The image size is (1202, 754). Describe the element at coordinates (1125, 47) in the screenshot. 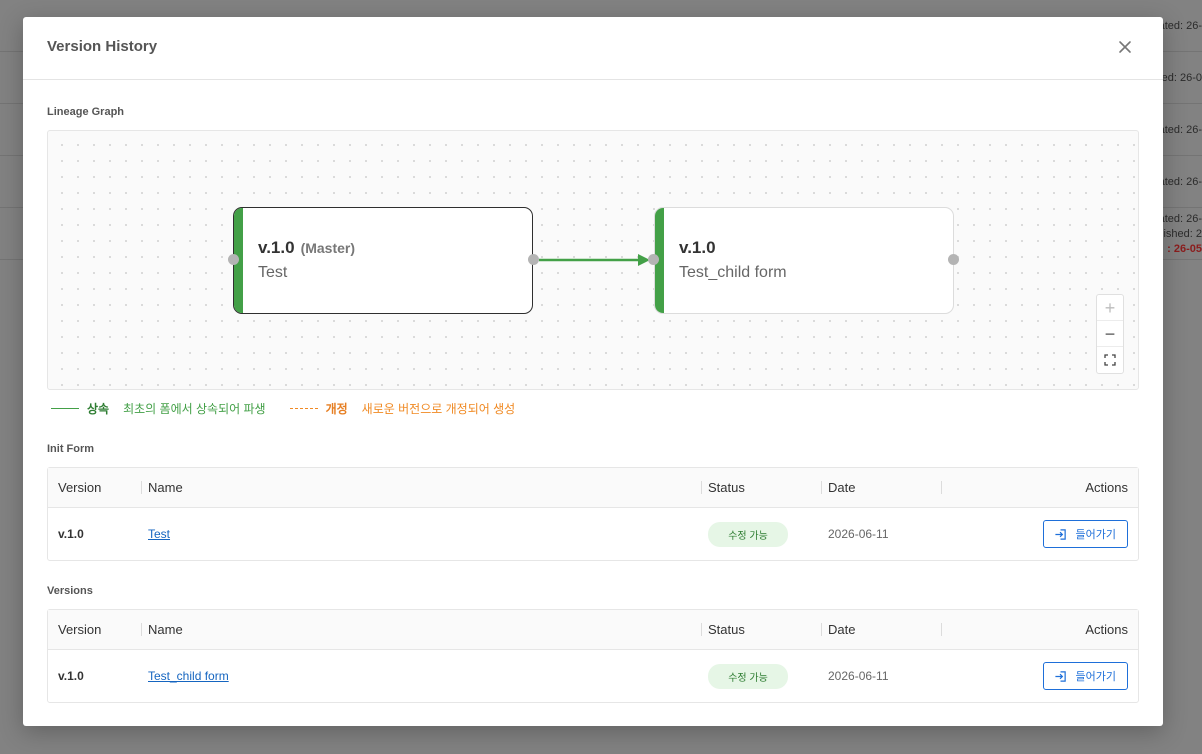

I see `close-icon` at that location.